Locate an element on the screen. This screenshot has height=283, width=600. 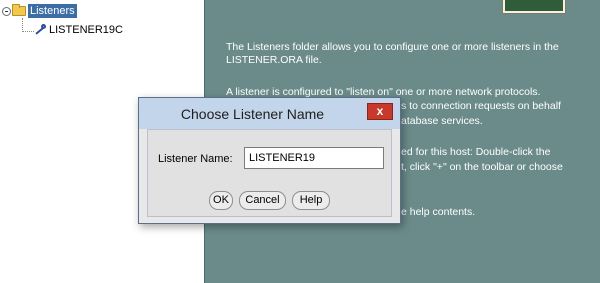
listener-key-icon is located at coordinates (40, 30).